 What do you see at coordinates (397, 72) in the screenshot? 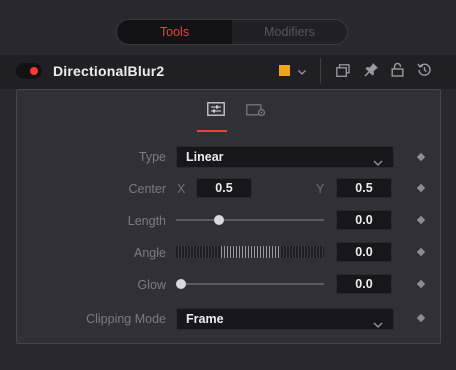
I see `lock-icon` at bounding box center [397, 72].